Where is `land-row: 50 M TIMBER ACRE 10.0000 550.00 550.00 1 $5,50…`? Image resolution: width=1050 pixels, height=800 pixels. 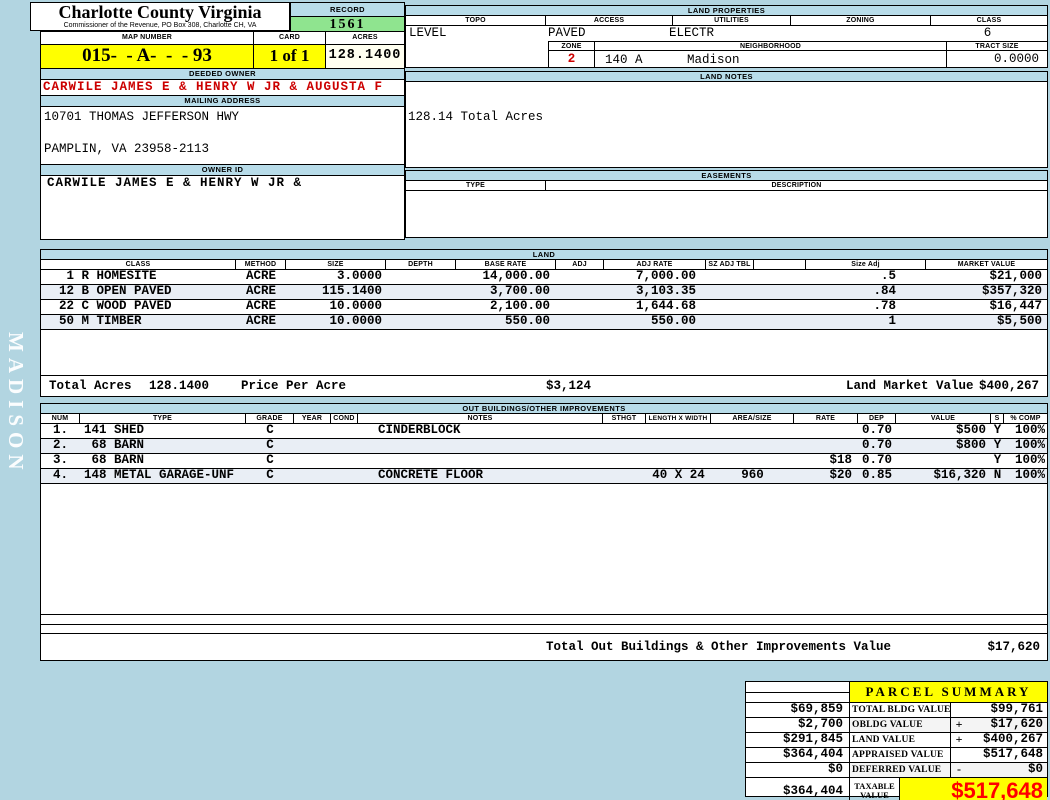
land-row: 50 M TIMBER ACRE 10.0000 550.00 550.00 1 $5,50… is located at coordinates (544, 322).